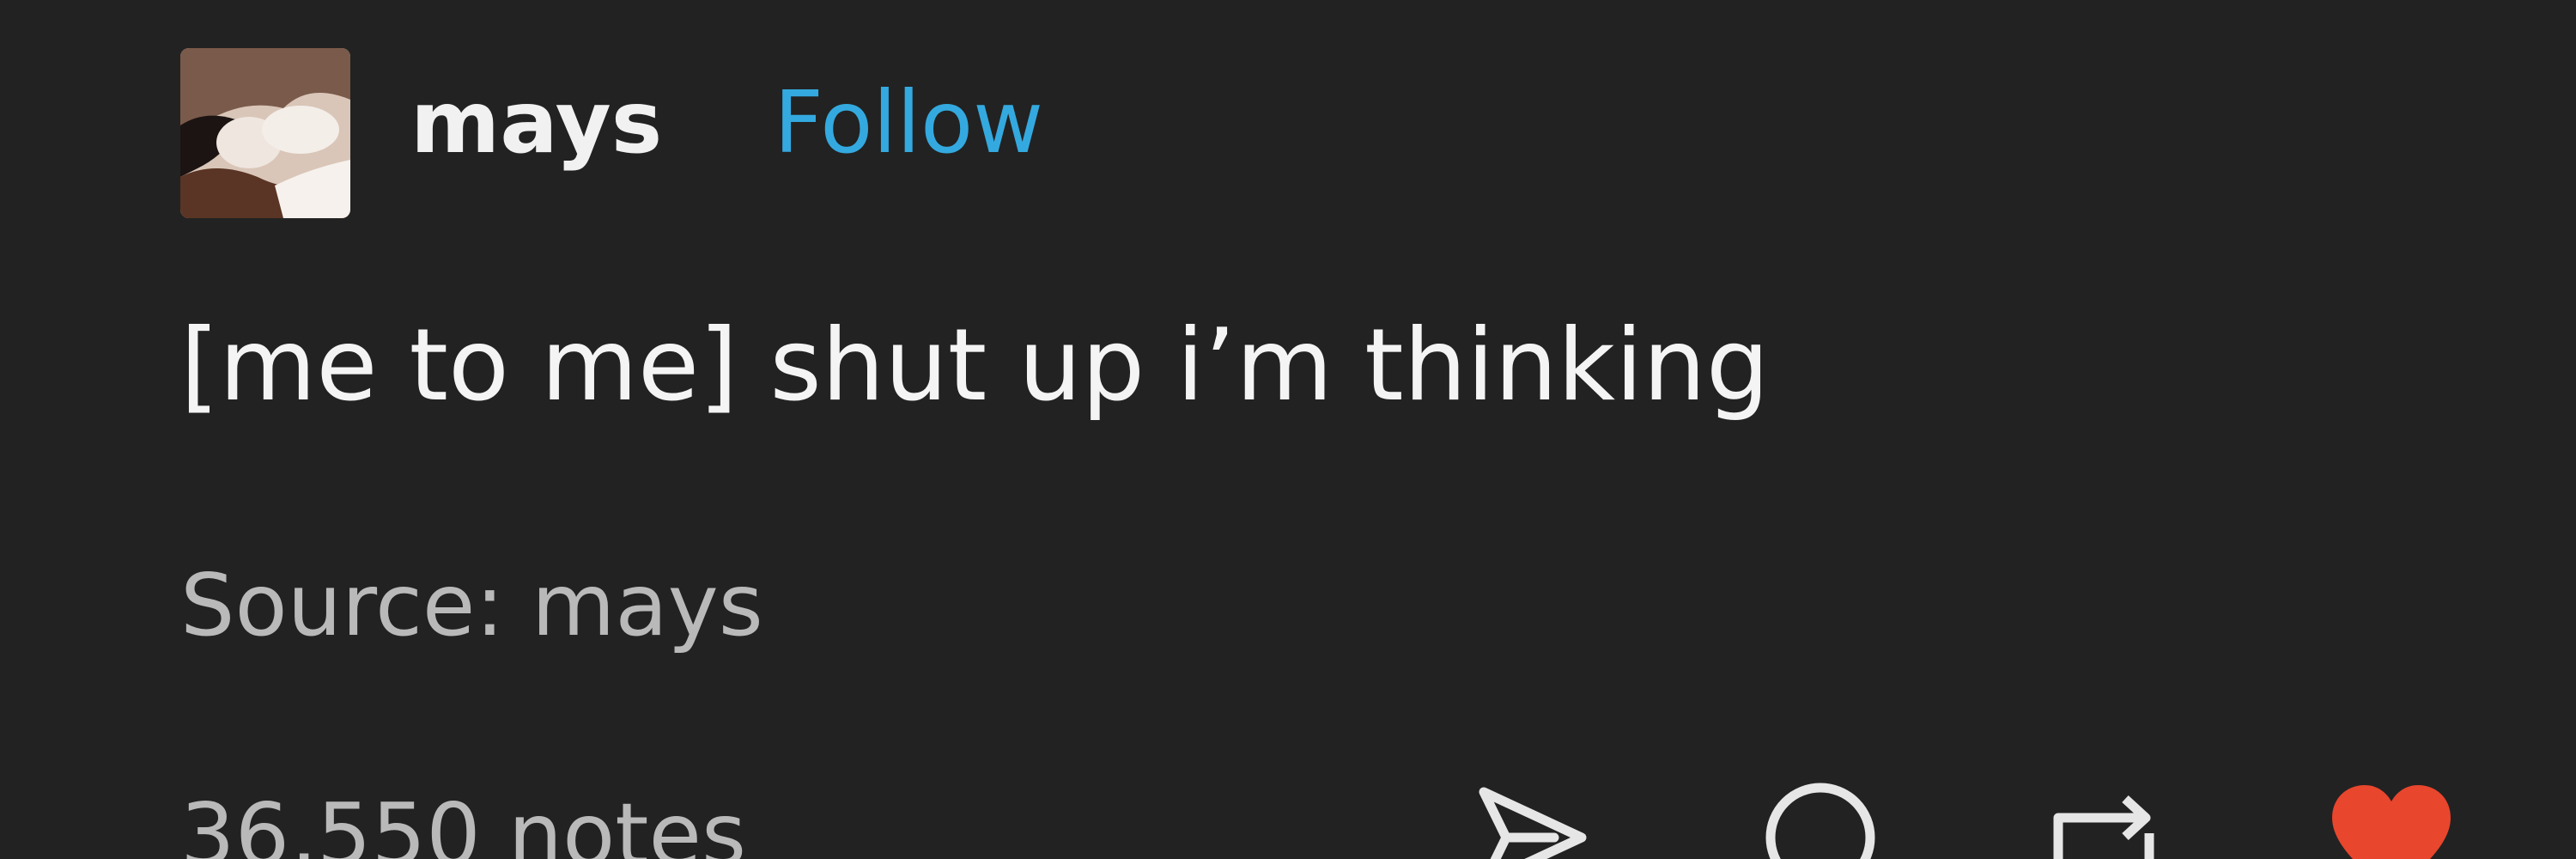 Image resolution: width=2576 pixels, height=859 pixels. I want to click on reblog-button, so click(2104, 816).